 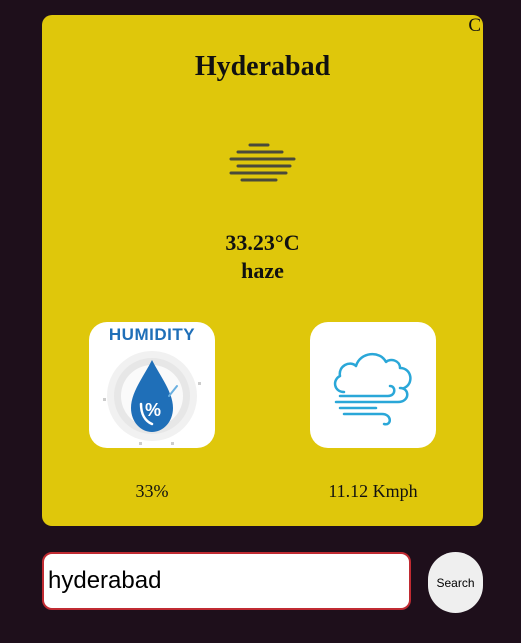 I want to click on humidity-value: 33%, so click(x=152, y=491).